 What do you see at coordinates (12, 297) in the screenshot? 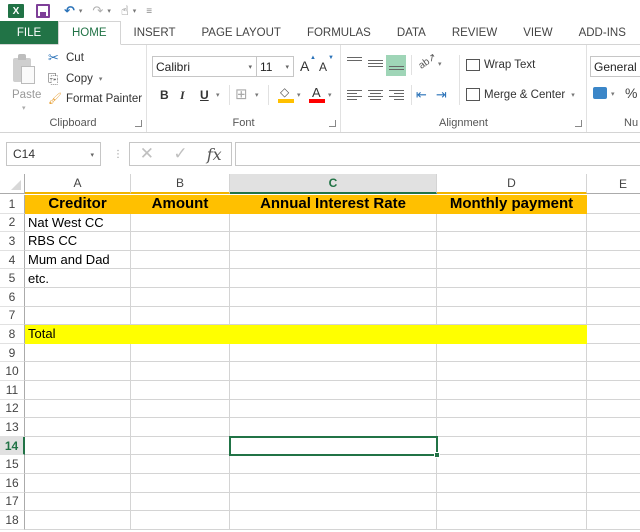
I see `row-header-6: 6` at bounding box center [12, 297].